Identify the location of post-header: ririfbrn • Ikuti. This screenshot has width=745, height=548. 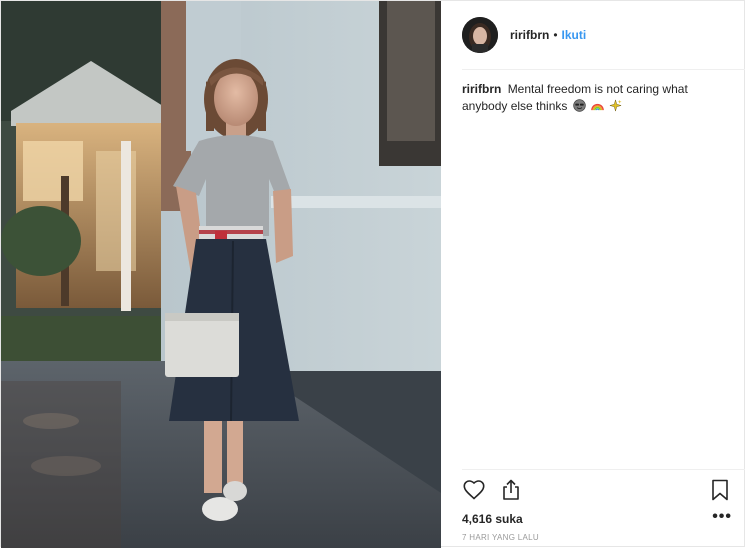
(603, 35).